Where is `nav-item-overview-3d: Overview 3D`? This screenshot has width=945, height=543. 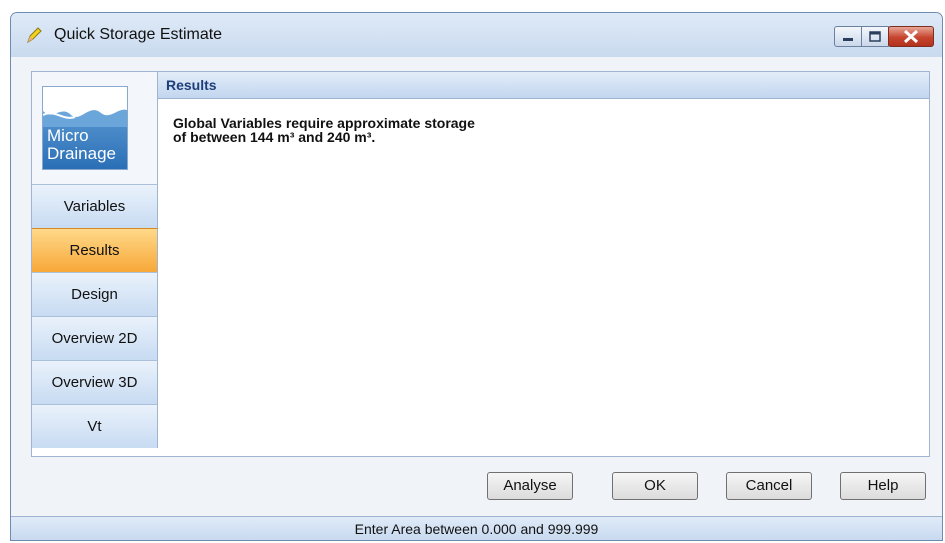 nav-item-overview-3d: Overview 3D is located at coordinates (95, 382).